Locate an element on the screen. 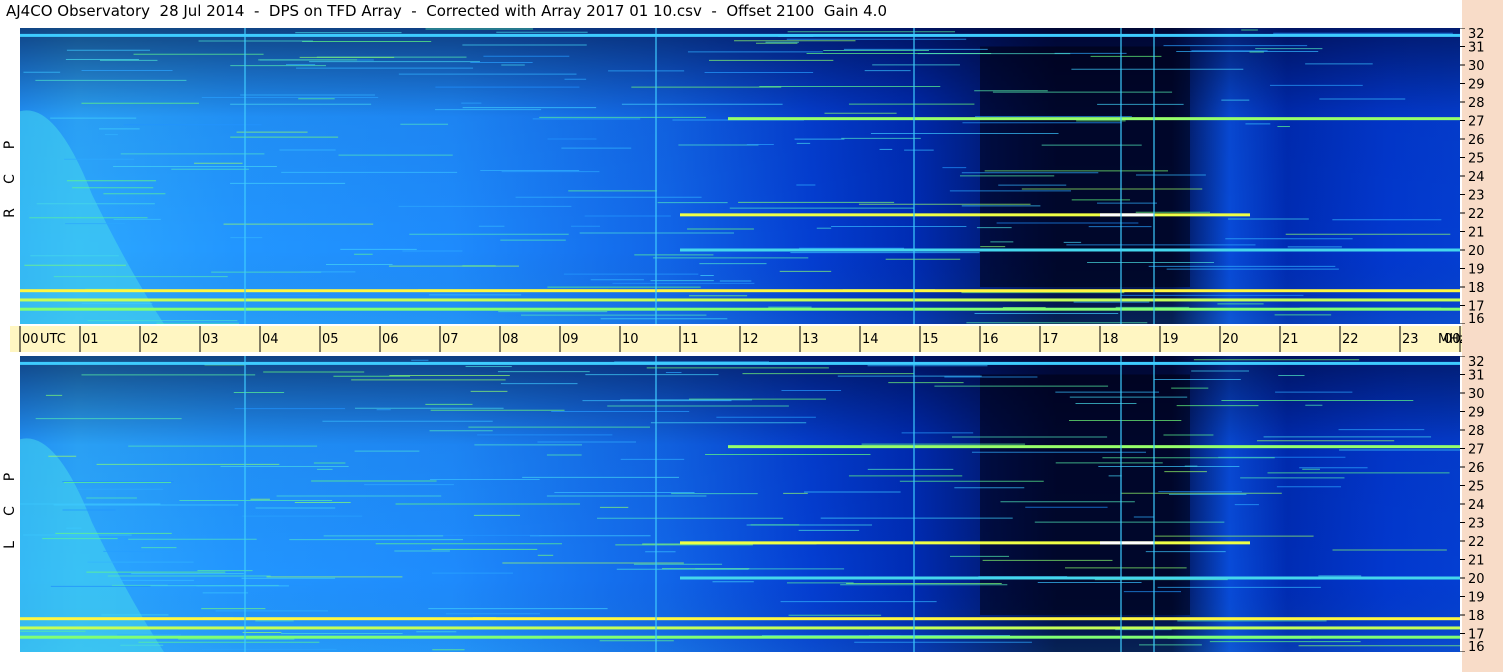 The height and width of the screenshot is (672, 1503). time-tick-label: 08 is located at coordinates (510, 339).